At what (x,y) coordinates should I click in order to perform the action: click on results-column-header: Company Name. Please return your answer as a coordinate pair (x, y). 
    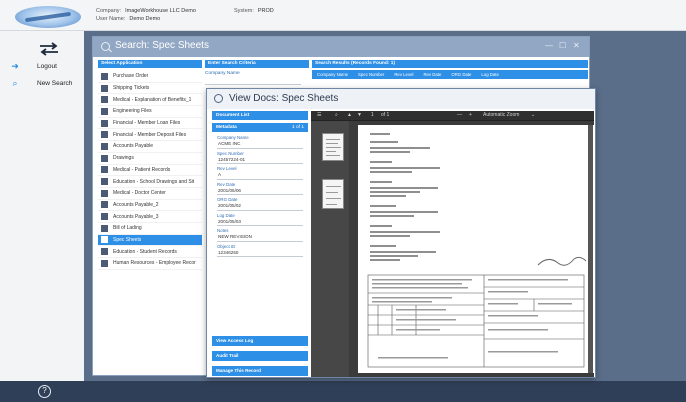
    Looking at the image, I should click on (332, 74).